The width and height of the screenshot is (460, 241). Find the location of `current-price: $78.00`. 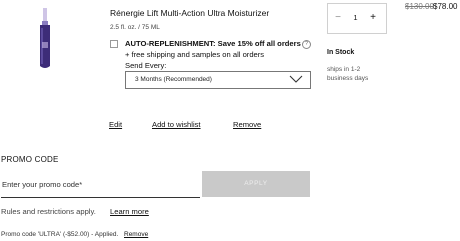

current-price: $78.00 is located at coordinates (445, 6).